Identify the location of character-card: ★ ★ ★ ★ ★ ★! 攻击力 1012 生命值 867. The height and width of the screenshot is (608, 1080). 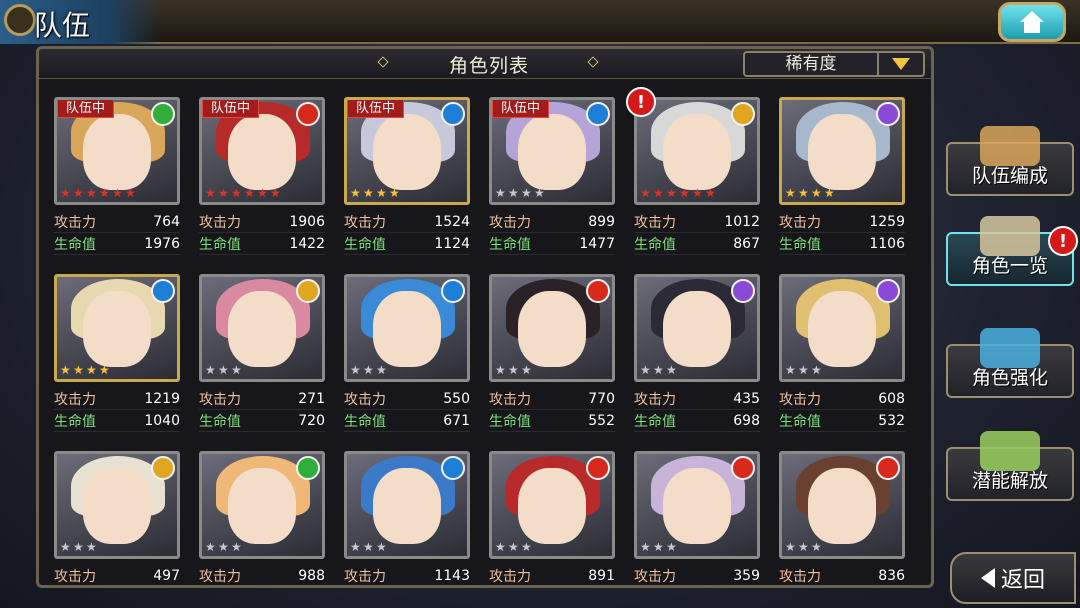
(693, 178).